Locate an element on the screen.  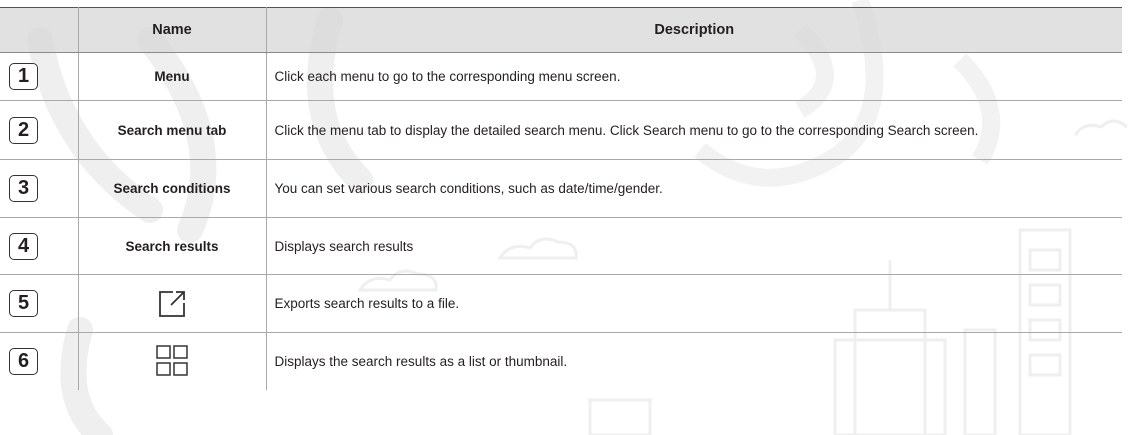
row-name: Search results is located at coordinates (172, 246).